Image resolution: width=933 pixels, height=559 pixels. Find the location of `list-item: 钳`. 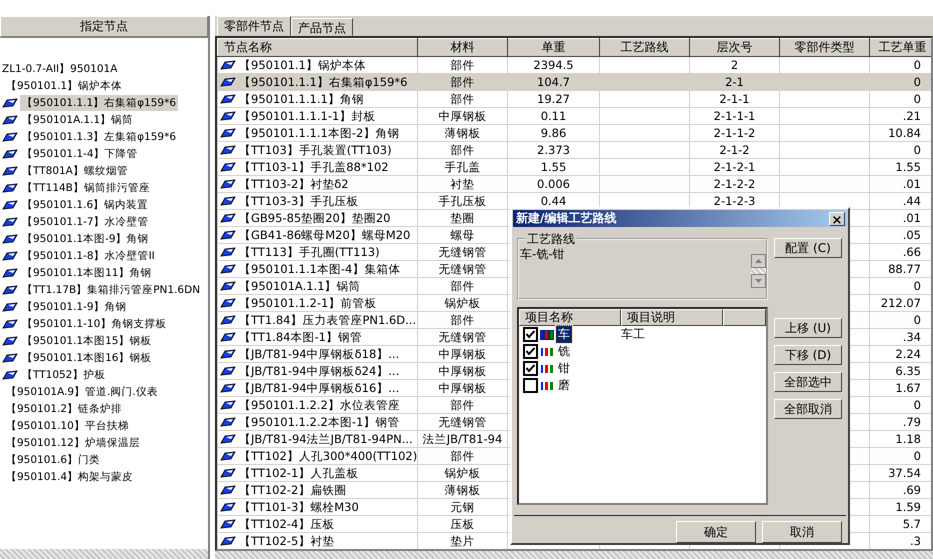

list-item: 钳 is located at coordinates (564, 368).